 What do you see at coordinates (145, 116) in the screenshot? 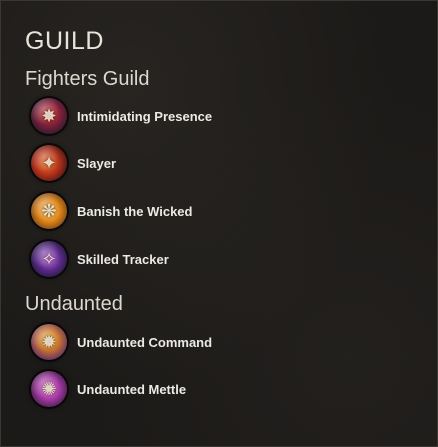
I see `skill-label: Intimidating Presence` at bounding box center [145, 116].